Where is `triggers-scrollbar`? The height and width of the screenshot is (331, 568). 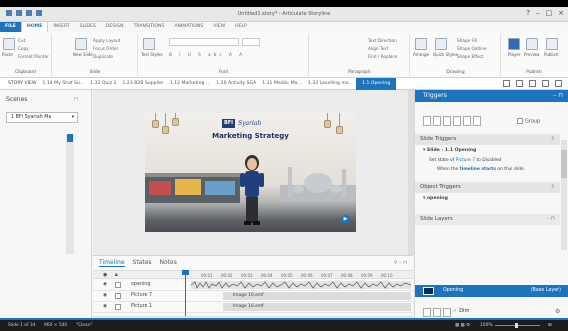
triggers-scrollbar is located at coordinates (564, 195).